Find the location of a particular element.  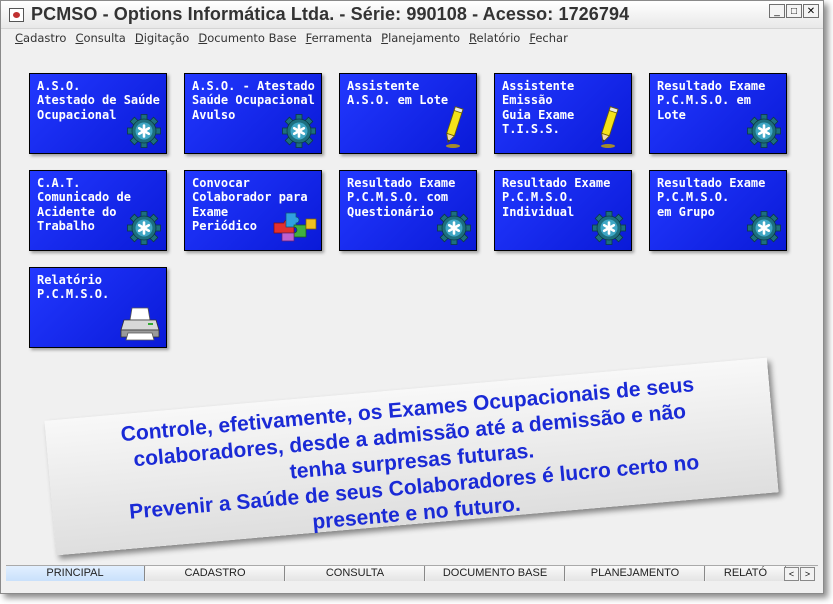

shortcut-tile: Assistente Emissão Guia Exame T.I.S.S. is located at coordinates (563, 113).